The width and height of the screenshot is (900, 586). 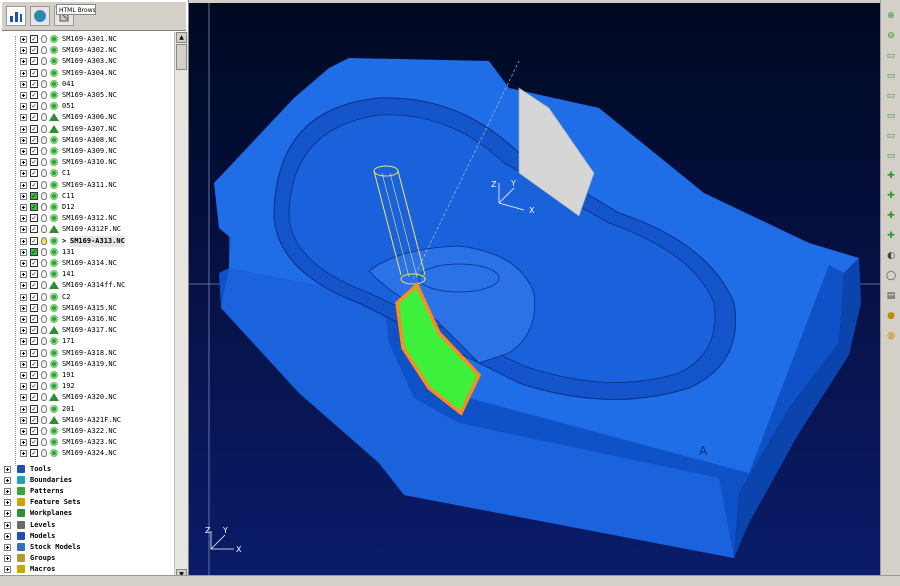 What do you see at coordinates (87, 364) in the screenshot?
I see `toolpath-row: ✓ SM169-A319.NC` at bounding box center [87, 364].